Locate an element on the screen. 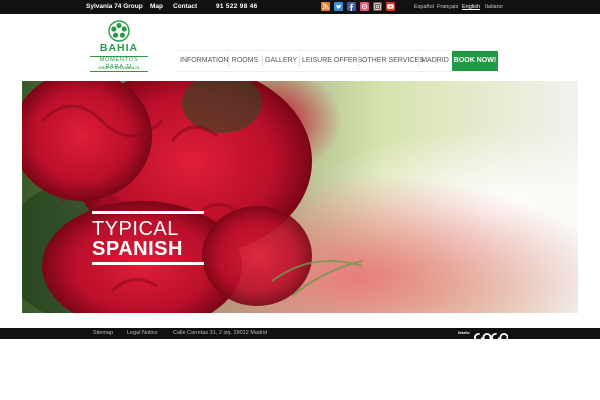 This screenshot has width=600, height=400. nav-leisure-offers: LEISURE OFFERS is located at coordinates (332, 61).